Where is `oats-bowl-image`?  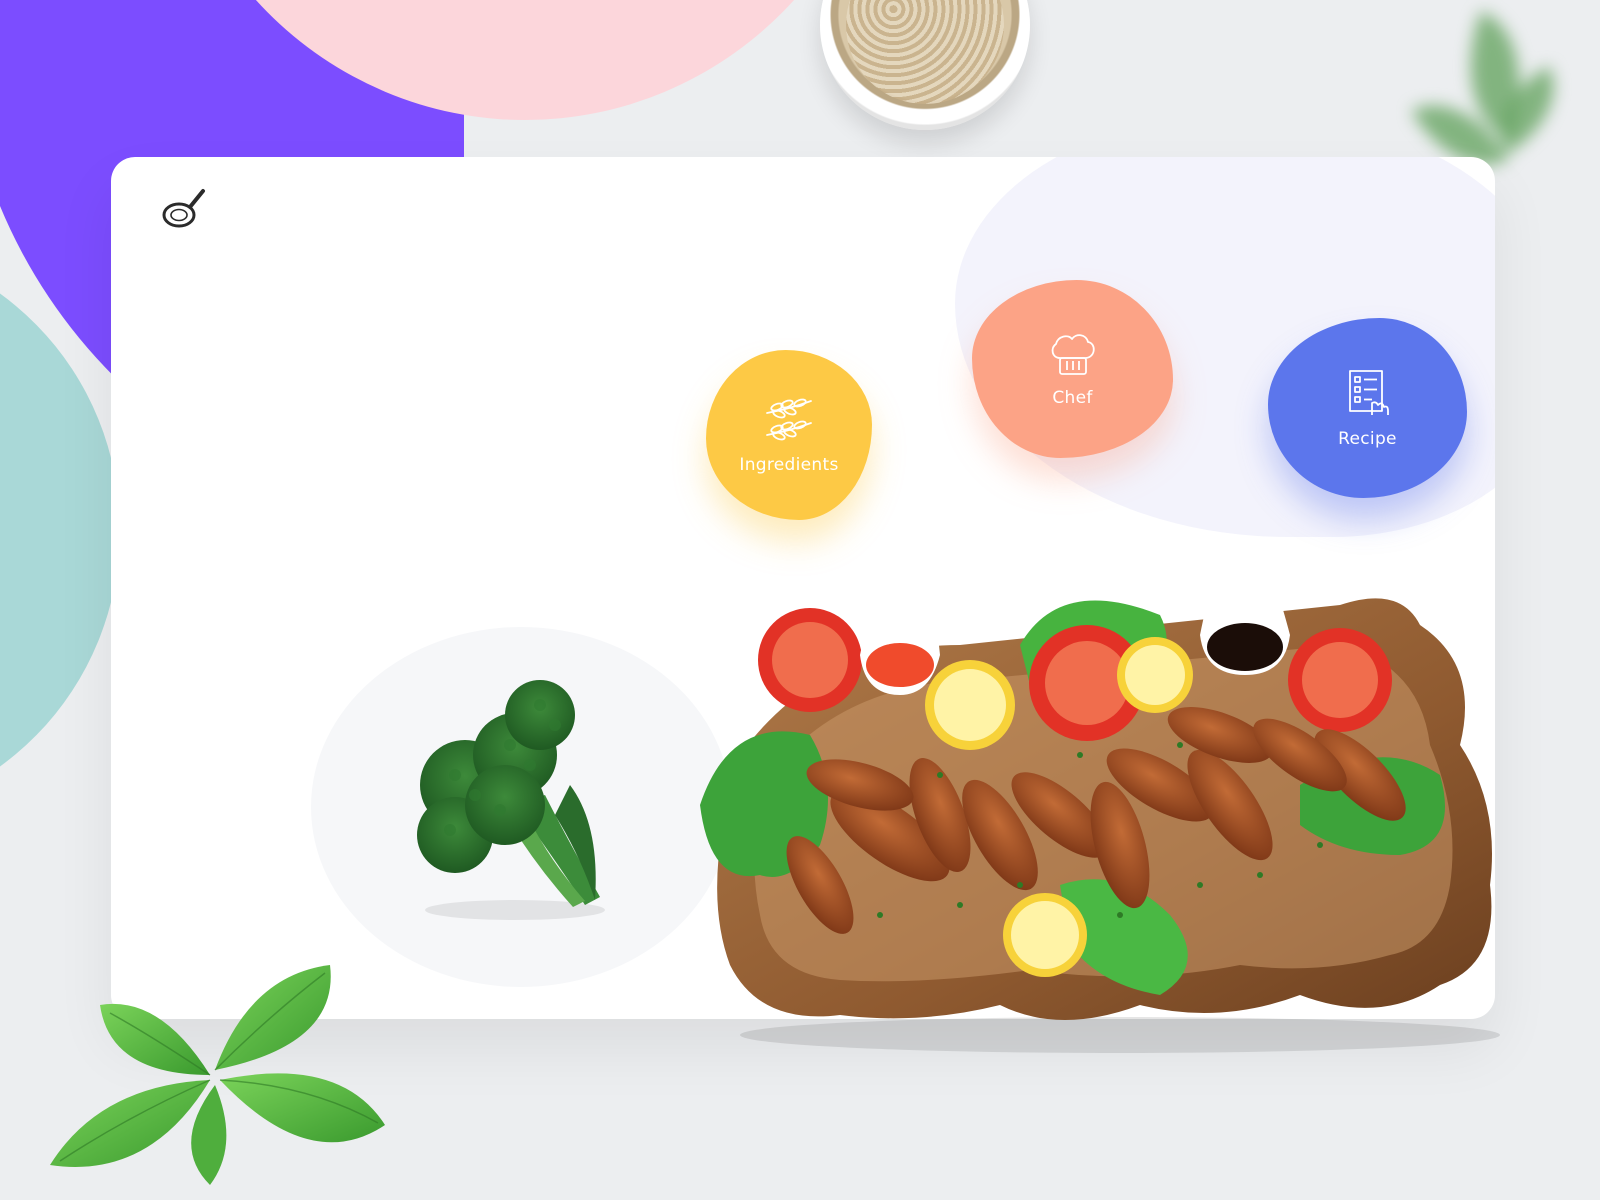 oats-bowl-image is located at coordinates (925, 65).